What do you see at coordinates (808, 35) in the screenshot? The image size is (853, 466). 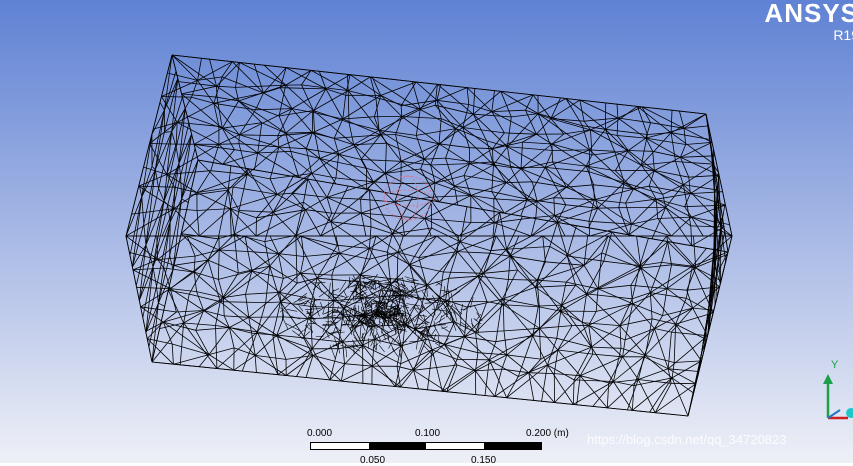 I see `brand-release: R19` at bounding box center [808, 35].